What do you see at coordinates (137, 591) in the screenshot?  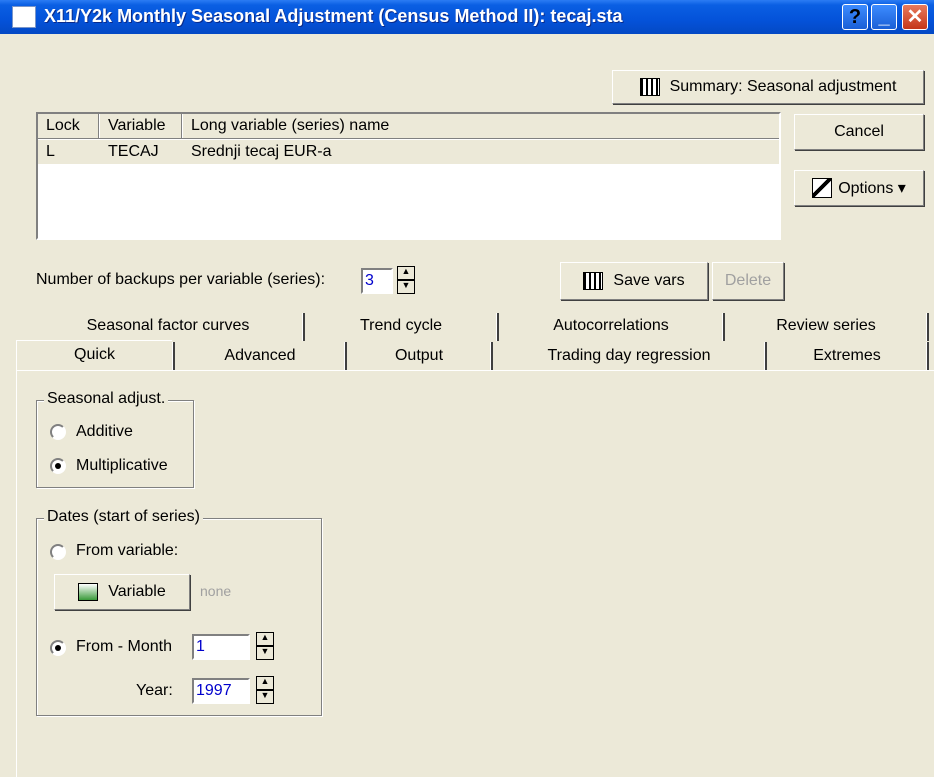 I see `variable-button-label: Variable` at bounding box center [137, 591].